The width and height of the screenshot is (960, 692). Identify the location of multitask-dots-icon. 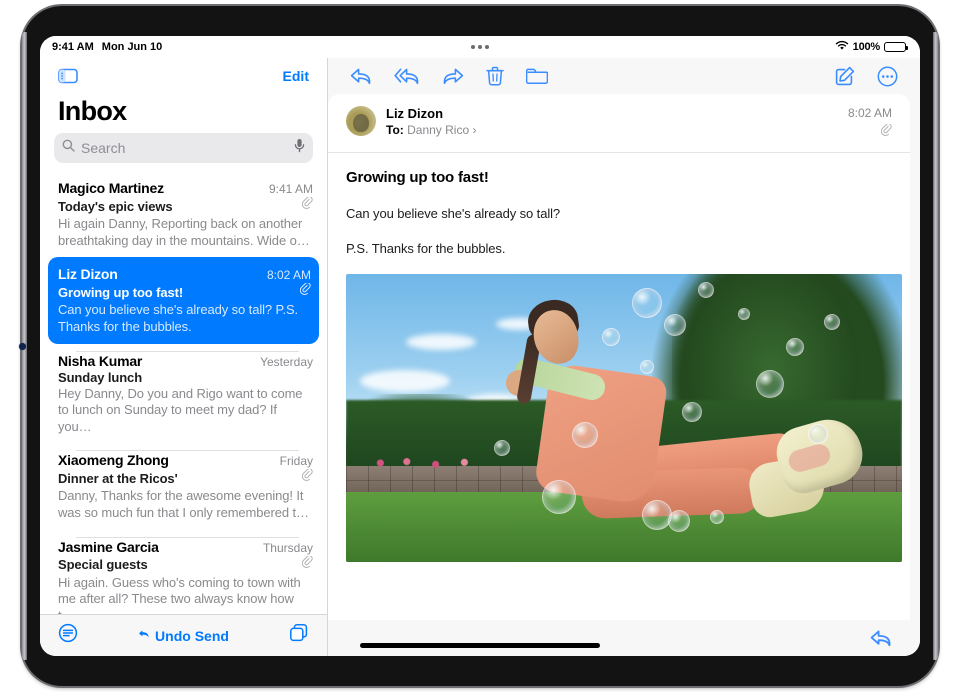
(480, 47).